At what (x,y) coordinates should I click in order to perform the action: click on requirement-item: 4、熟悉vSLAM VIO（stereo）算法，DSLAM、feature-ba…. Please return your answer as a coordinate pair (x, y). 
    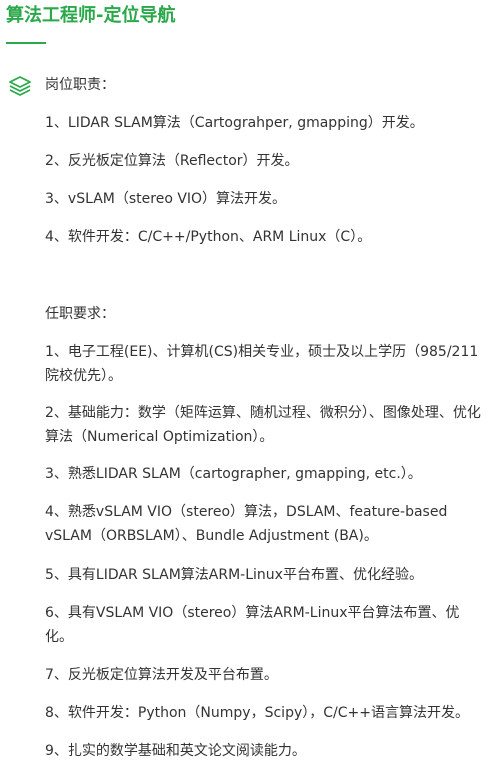
    Looking at the image, I should click on (246, 524).